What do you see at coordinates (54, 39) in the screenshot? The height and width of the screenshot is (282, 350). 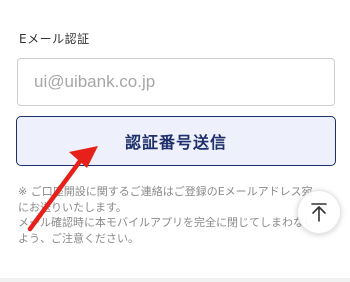 I see `email-section-label: Eメール認証` at bounding box center [54, 39].